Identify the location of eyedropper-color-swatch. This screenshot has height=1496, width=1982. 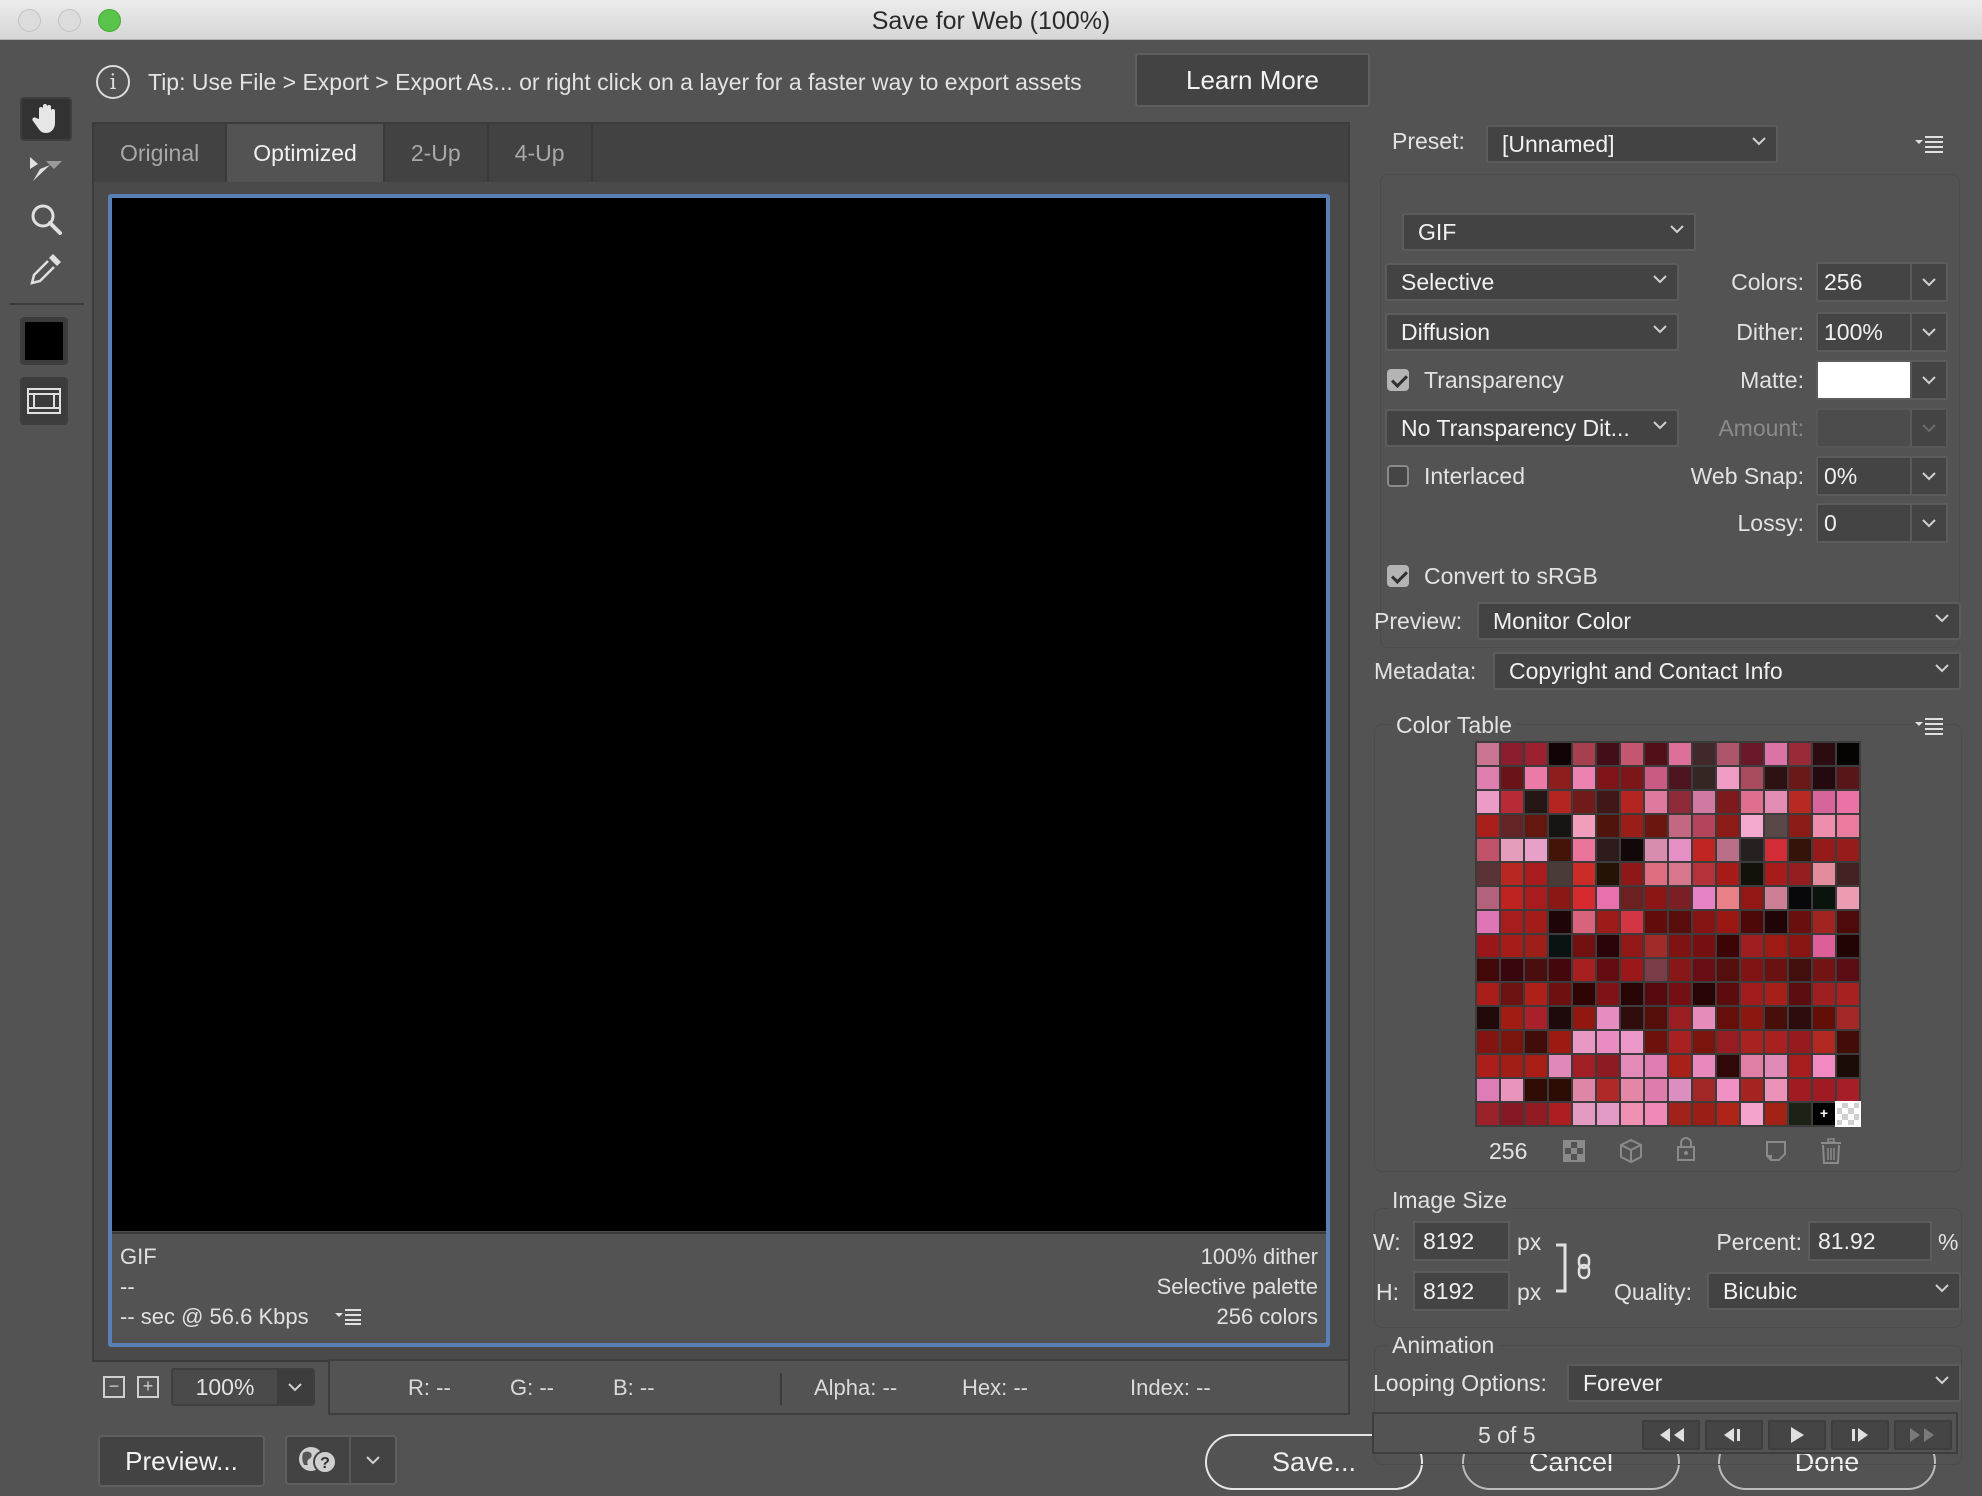
(44, 341).